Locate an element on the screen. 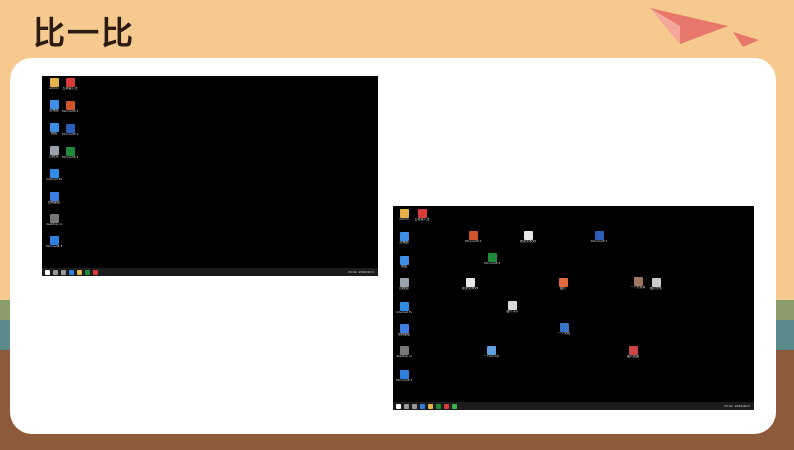 This screenshot has height=450, width=794. desktop-shortcut: 一个文件夹 is located at coordinates (638, 283).